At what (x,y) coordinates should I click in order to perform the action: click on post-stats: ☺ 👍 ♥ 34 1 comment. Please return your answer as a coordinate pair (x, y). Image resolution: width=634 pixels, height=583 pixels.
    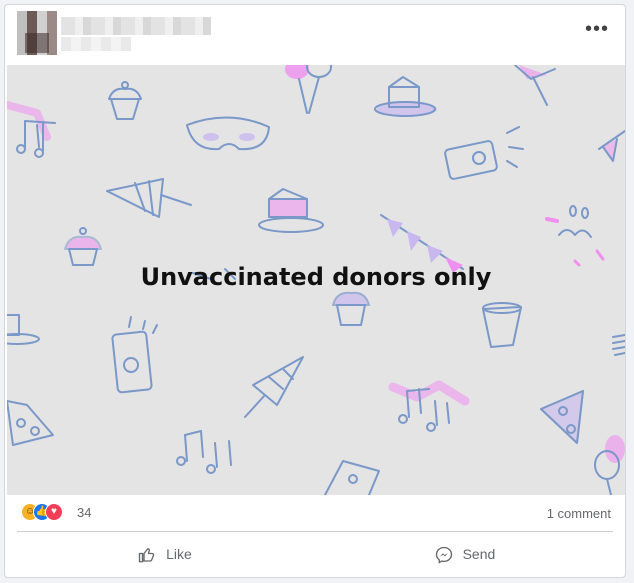
    Looking at the image, I should click on (315, 512).